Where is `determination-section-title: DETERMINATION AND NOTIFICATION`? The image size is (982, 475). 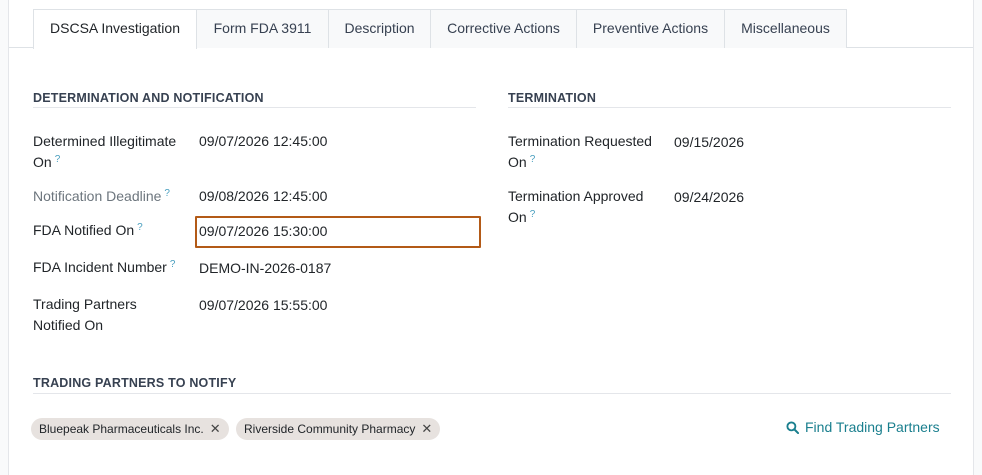
determination-section-title: DETERMINATION AND NOTIFICATION is located at coordinates (148, 98).